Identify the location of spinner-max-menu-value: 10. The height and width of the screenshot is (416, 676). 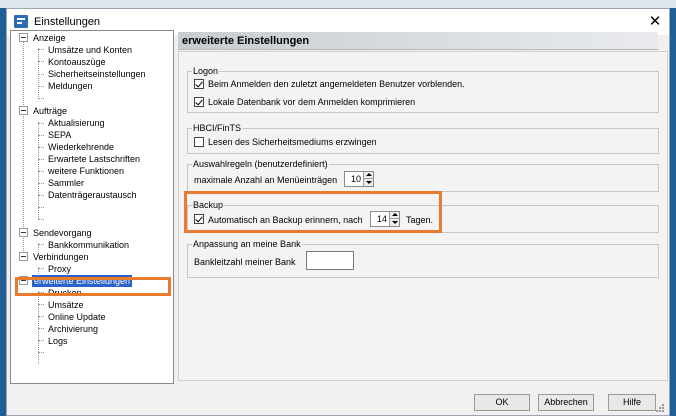
(355, 179).